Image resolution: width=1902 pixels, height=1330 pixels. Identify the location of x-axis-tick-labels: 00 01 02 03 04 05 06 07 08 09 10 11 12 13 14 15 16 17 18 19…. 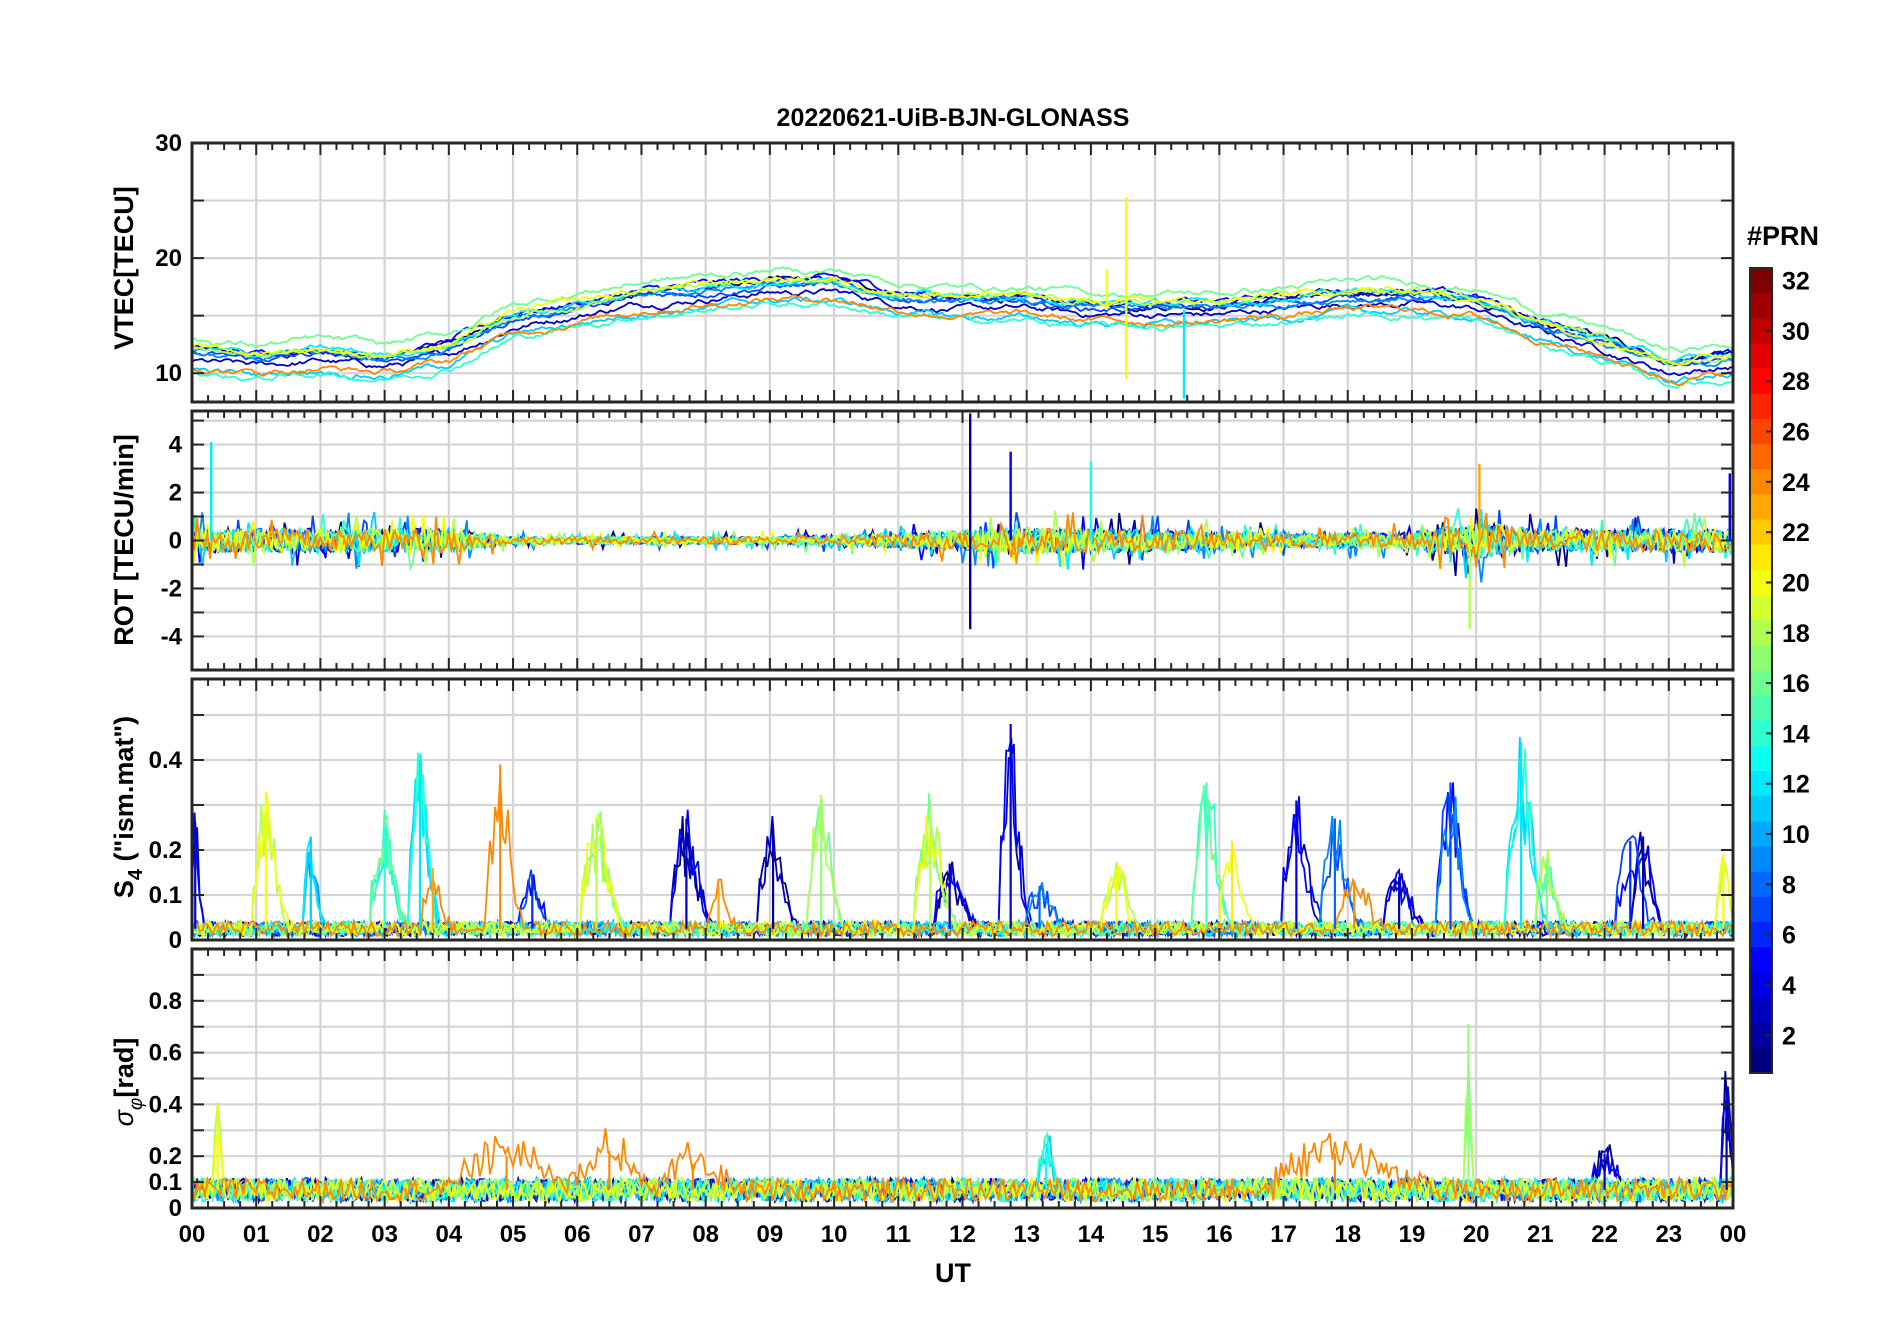
(963, 1234).